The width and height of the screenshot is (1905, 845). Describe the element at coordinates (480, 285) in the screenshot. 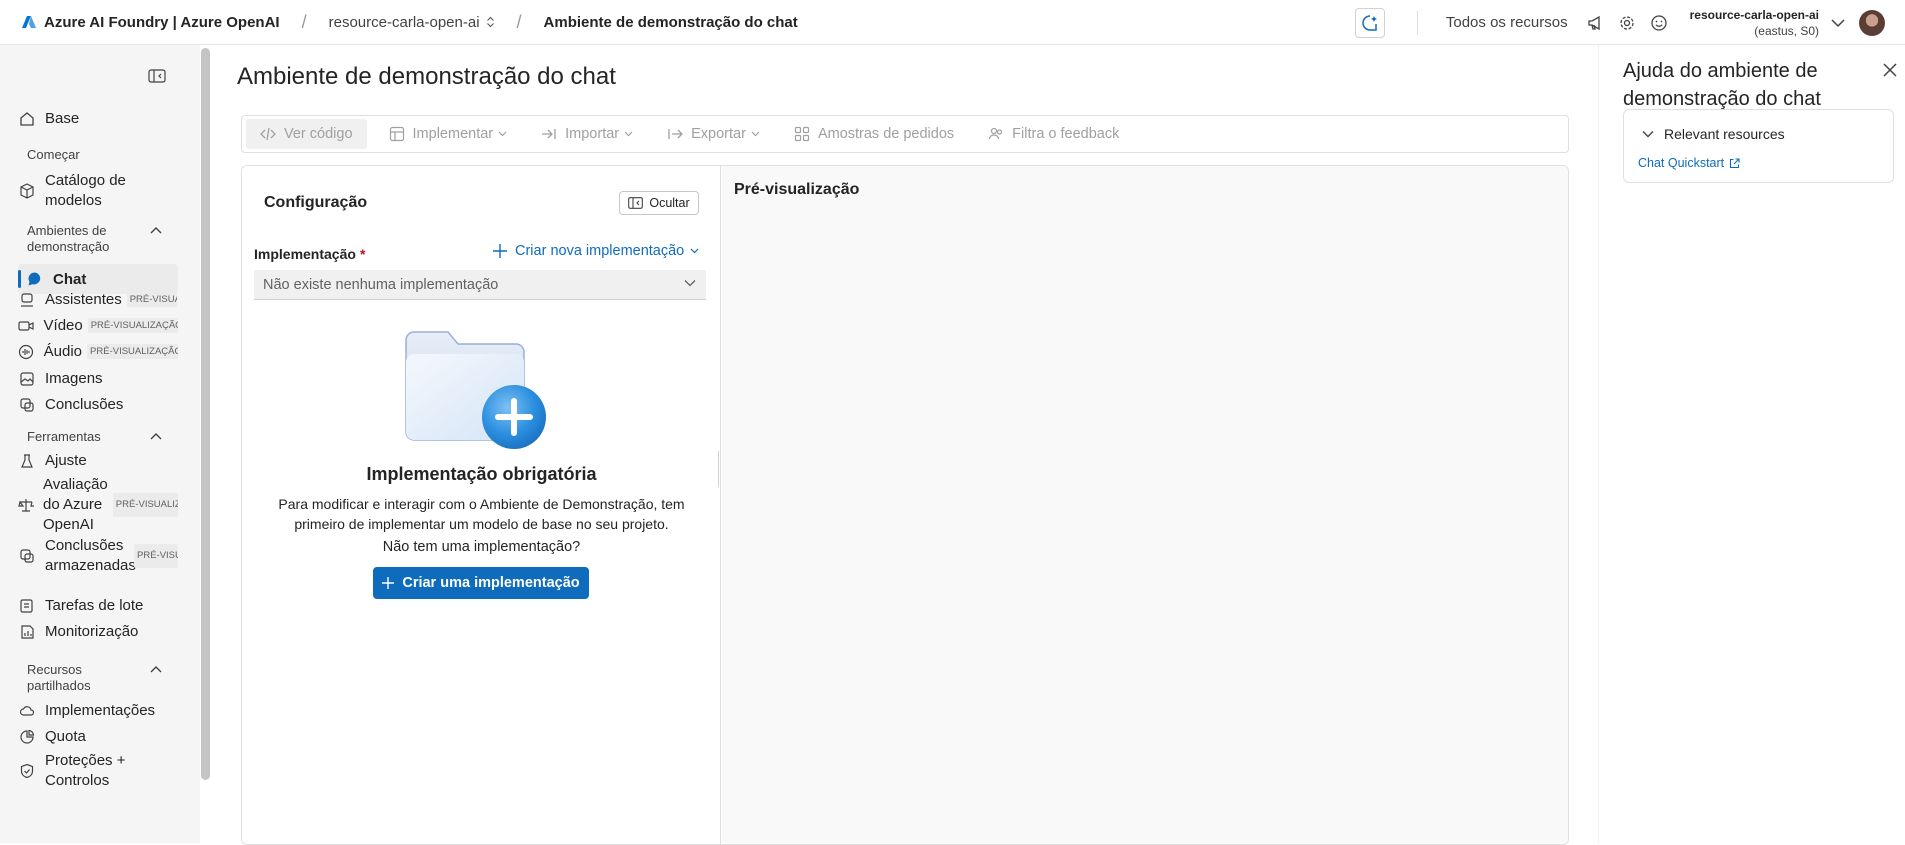

I see `deployment-select: Não existe nenhuma implementação` at that location.